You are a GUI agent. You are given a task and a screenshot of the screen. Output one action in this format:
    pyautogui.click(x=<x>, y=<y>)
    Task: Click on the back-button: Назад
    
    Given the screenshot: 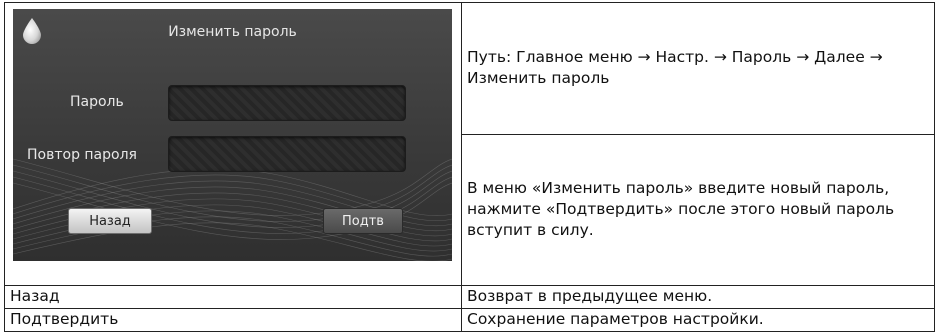 What is the action you would take?
    pyautogui.click(x=110, y=221)
    